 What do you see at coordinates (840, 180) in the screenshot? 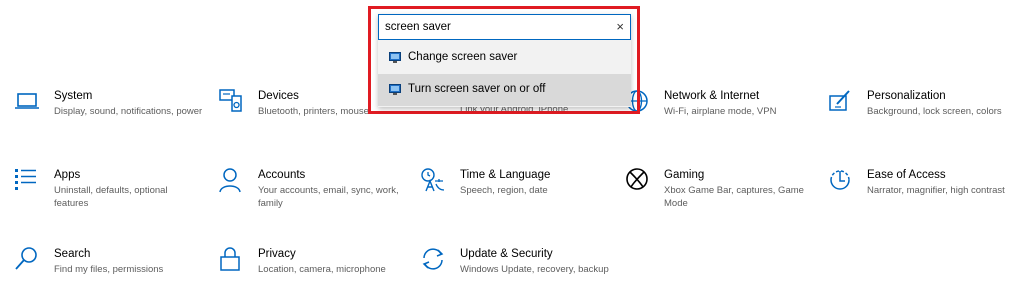
I see `ease-of-access-icon` at bounding box center [840, 180].